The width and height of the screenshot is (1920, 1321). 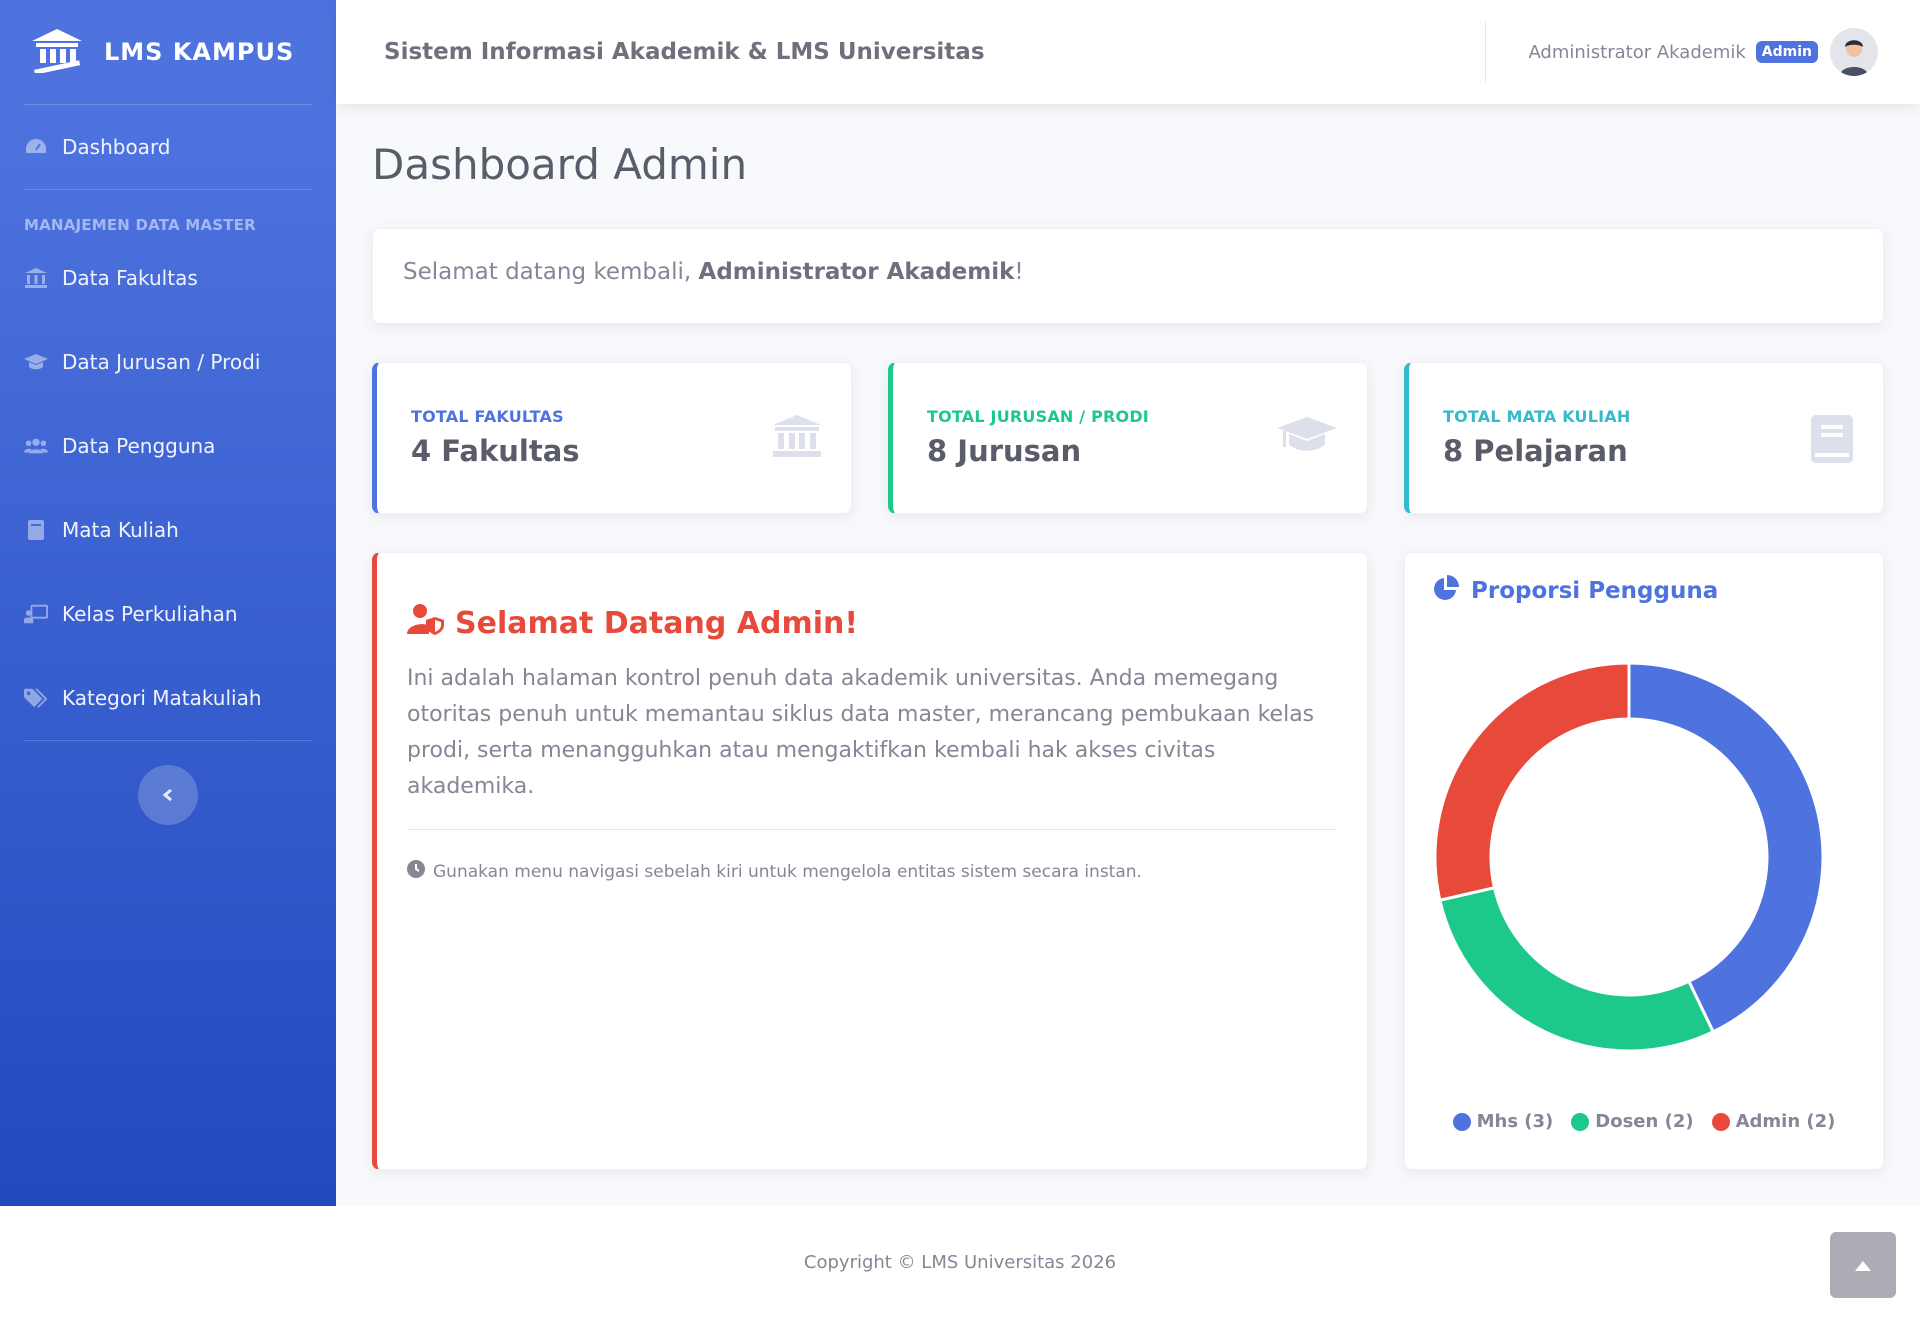 What do you see at coordinates (1486, 52) in the screenshot?
I see `topbar-divider` at bounding box center [1486, 52].